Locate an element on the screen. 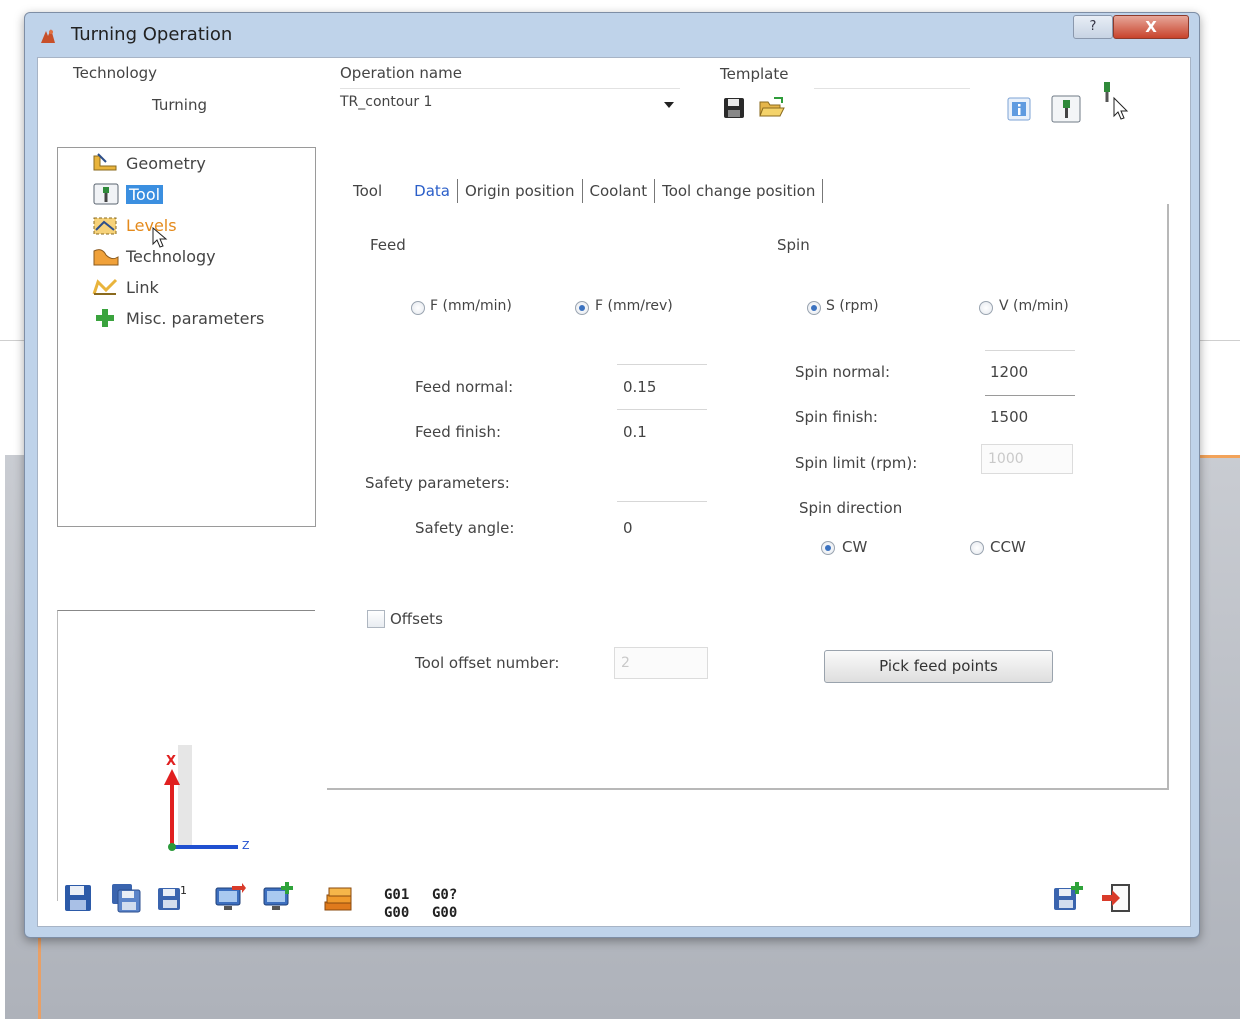 The image size is (1240, 1019). add-monitor-icon is located at coordinates (278, 898).